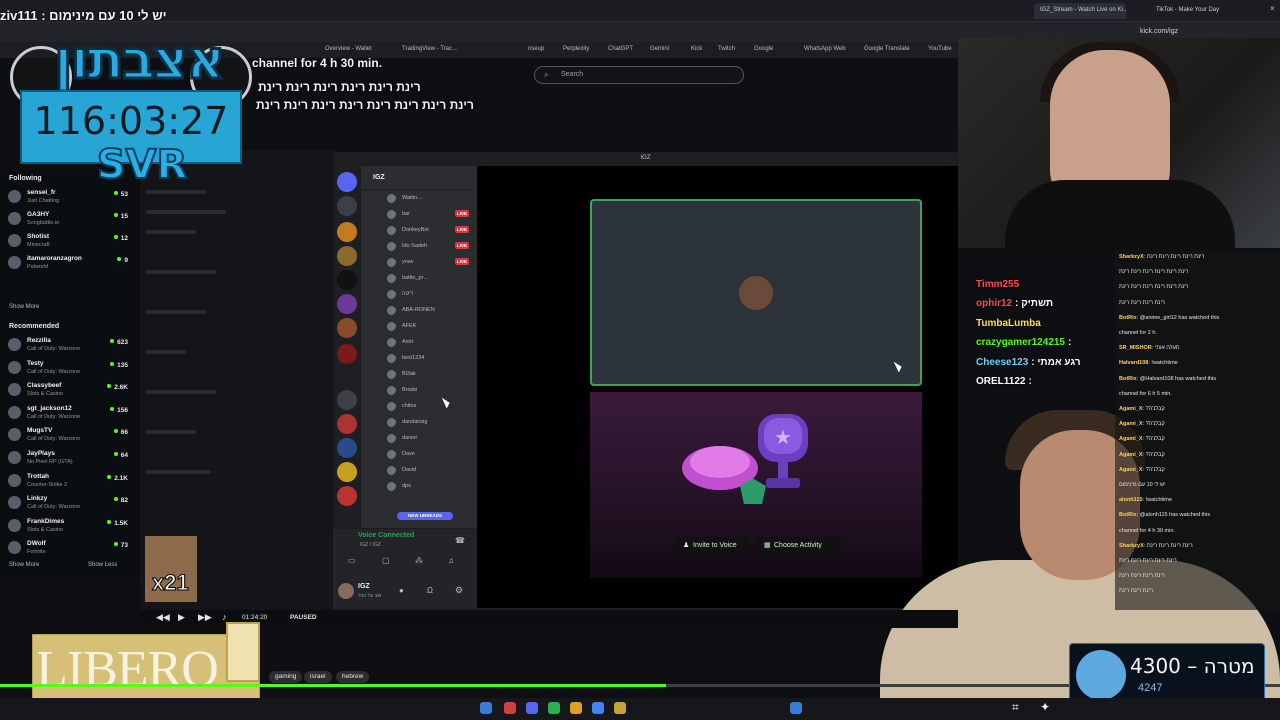  Describe the element at coordinates (353, 677) in the screenshot. I see `tag-hebrew: hebrew` at that location.